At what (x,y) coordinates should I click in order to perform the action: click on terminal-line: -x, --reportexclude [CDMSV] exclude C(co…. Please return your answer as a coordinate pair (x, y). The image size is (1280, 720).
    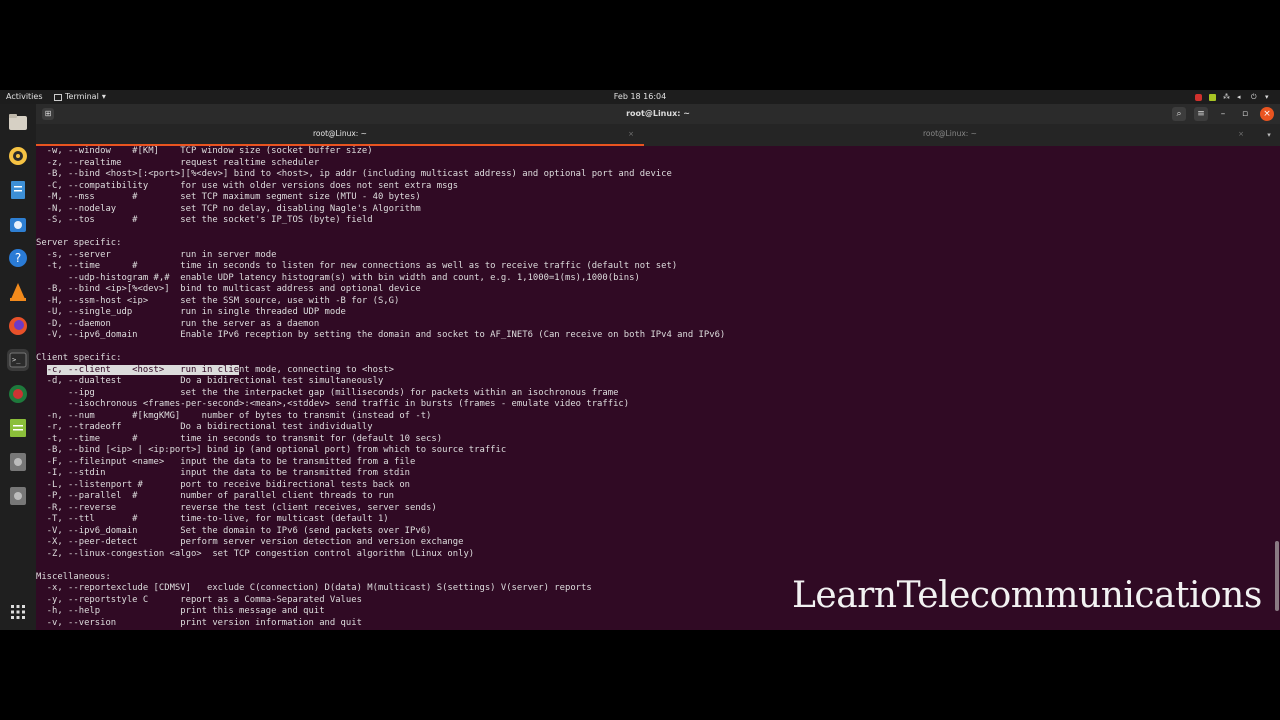
    Looking at the image, I should click on (314, 588).